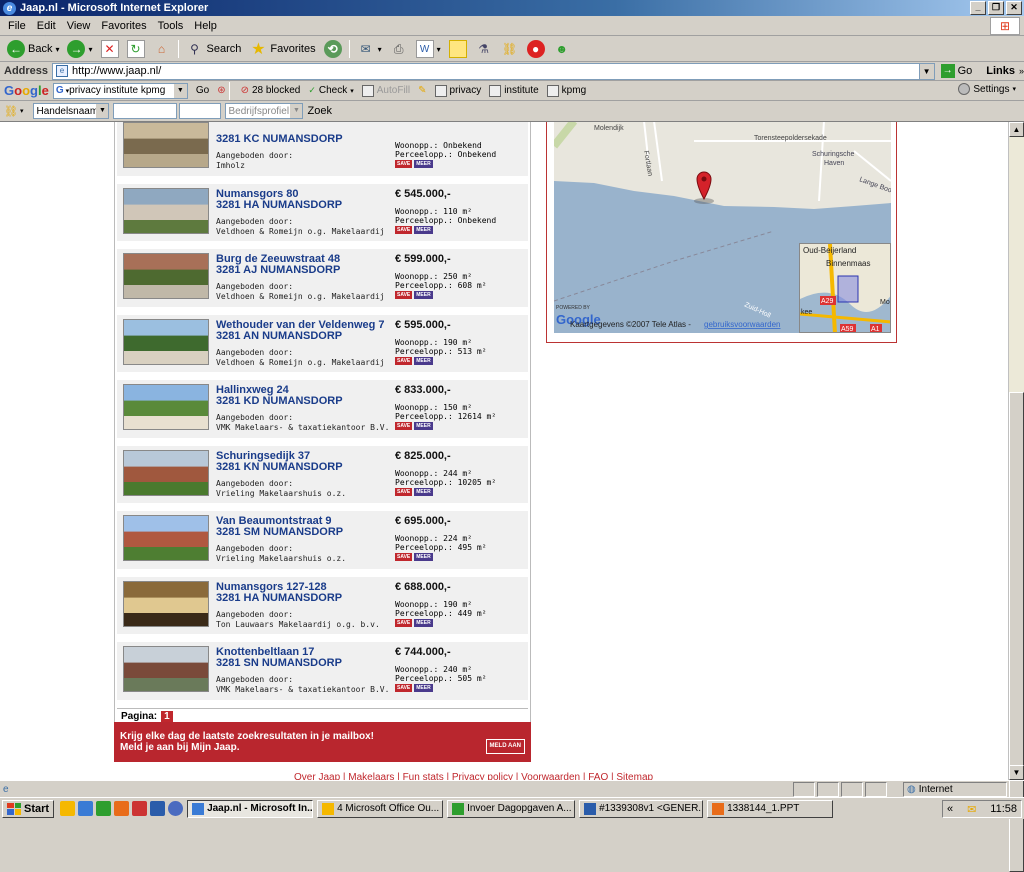 This screenshot has width=1024, height=872. What do you see at coordinates (104, 808) in the screenshot?
I see `excel-icon` at bounding box center [104, 808].